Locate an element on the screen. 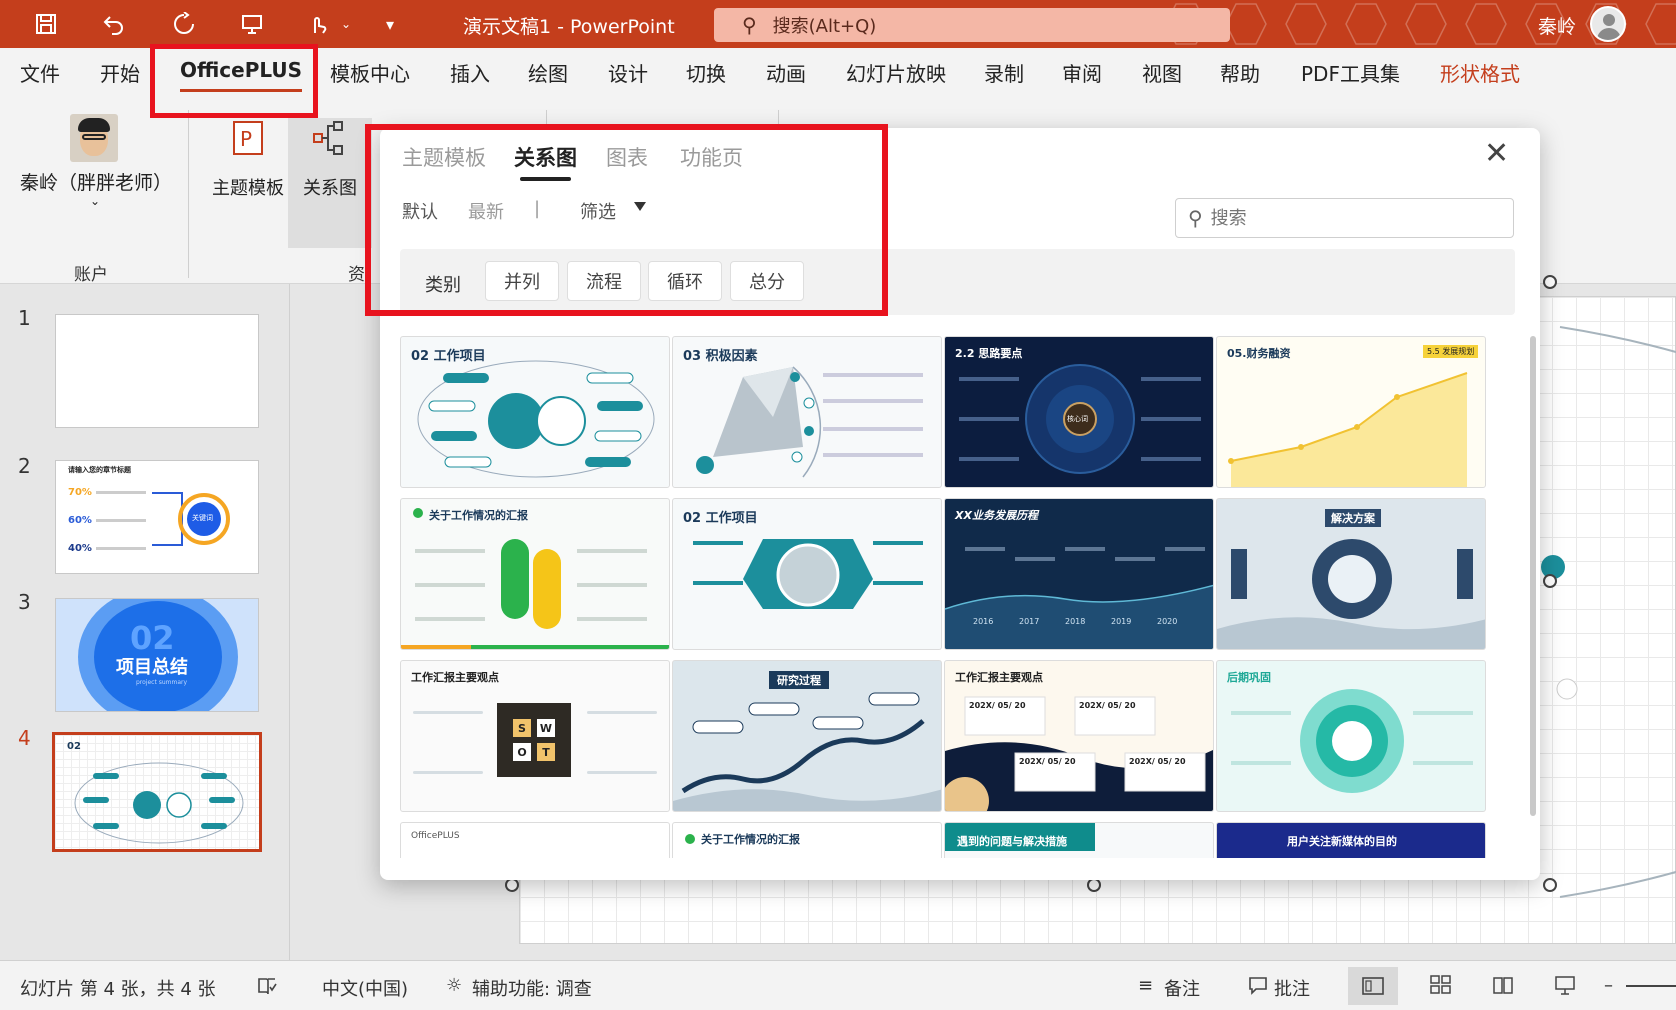  category-chip-cycle: 循环 is located at coordinates (685, 281).